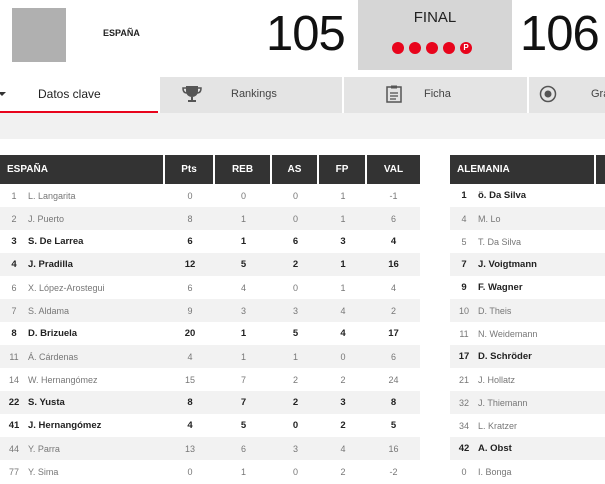  What do you see at coordinates (82, 356) in the screenshot?
I see `player-cell: 11 Á. Cárdenas` at bounding box center [82, 356].